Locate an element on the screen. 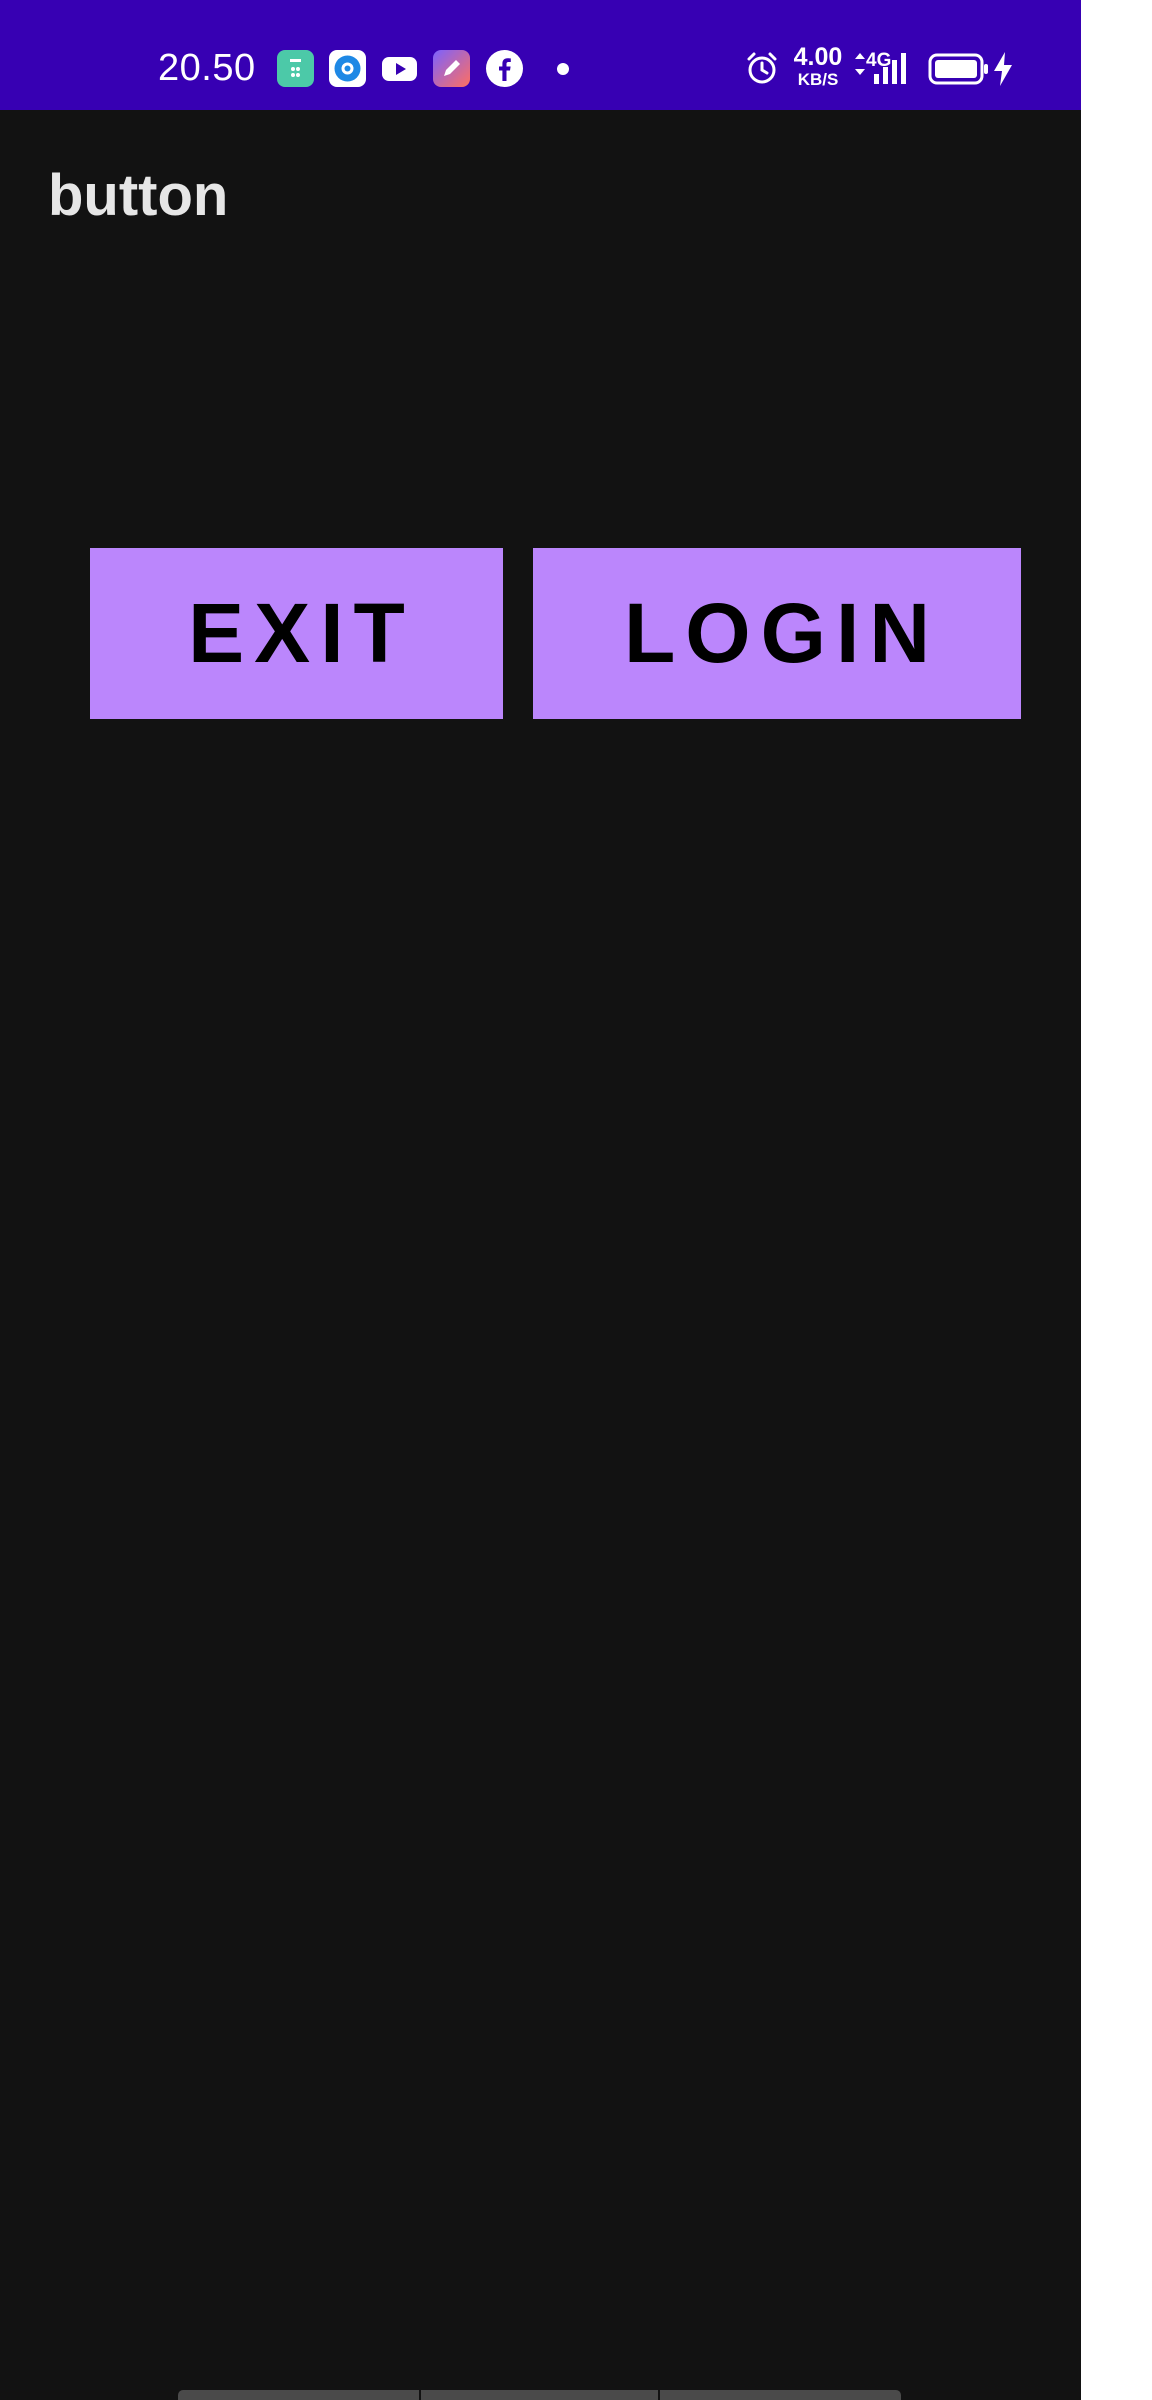 Image resolution: width=1152 pixels, height=2400 pixels. status-time: 20.50 is located at coordinates (207, 68).